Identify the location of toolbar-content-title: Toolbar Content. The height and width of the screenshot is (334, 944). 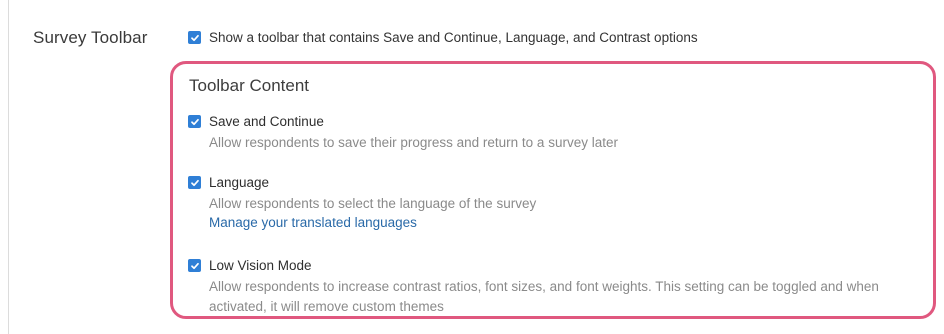
(249, 85).